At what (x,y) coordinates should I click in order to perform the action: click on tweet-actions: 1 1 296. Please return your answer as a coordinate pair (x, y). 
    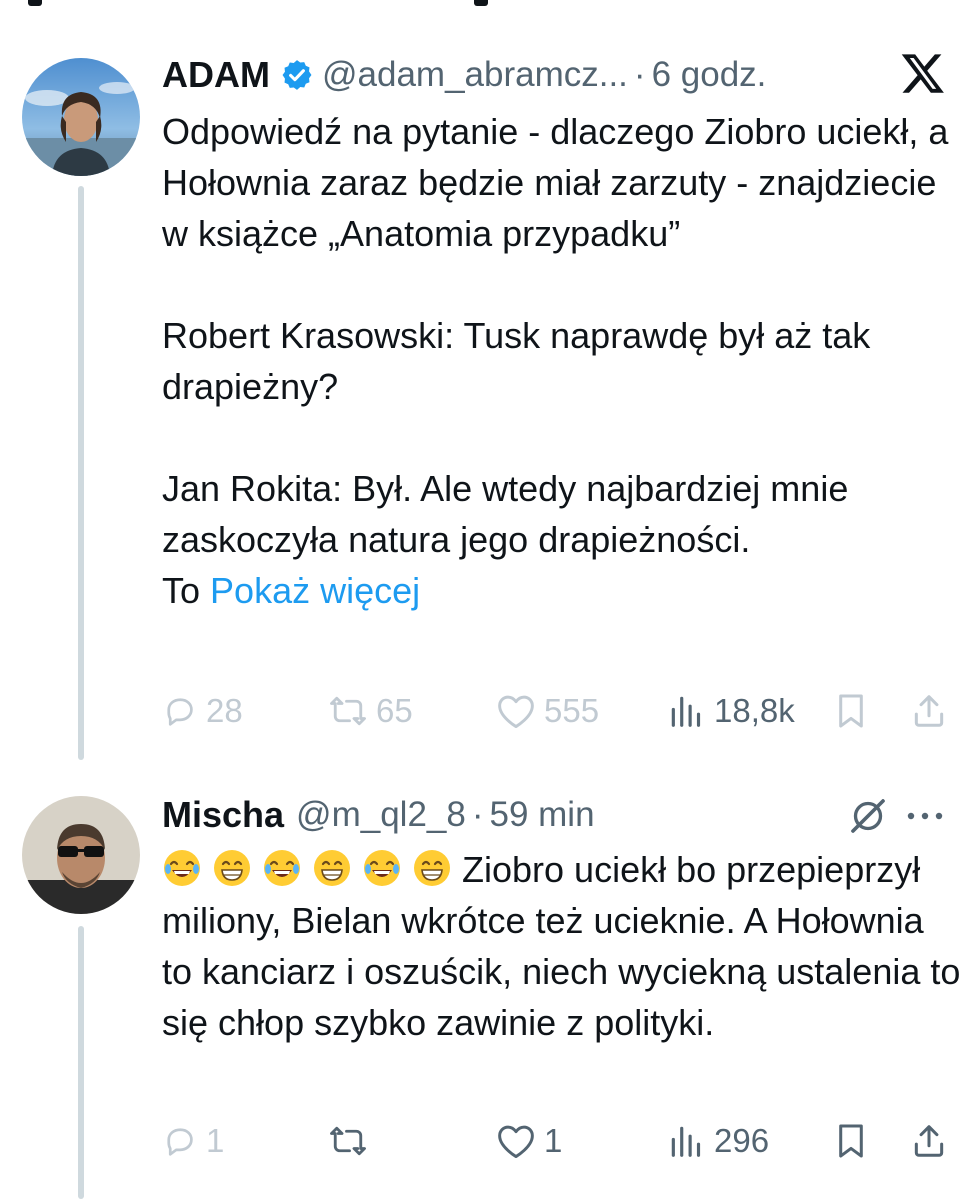
    Looking at the image, I should click on (560, 1141).